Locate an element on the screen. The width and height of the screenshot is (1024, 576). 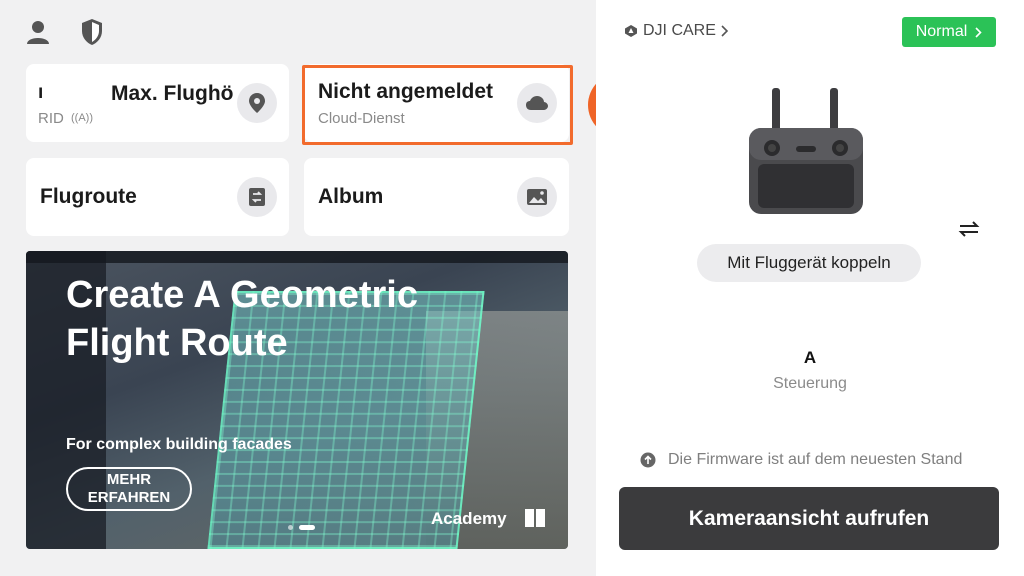
max-altitude-label: Max. Flughö is located at coordinates (172, 93).